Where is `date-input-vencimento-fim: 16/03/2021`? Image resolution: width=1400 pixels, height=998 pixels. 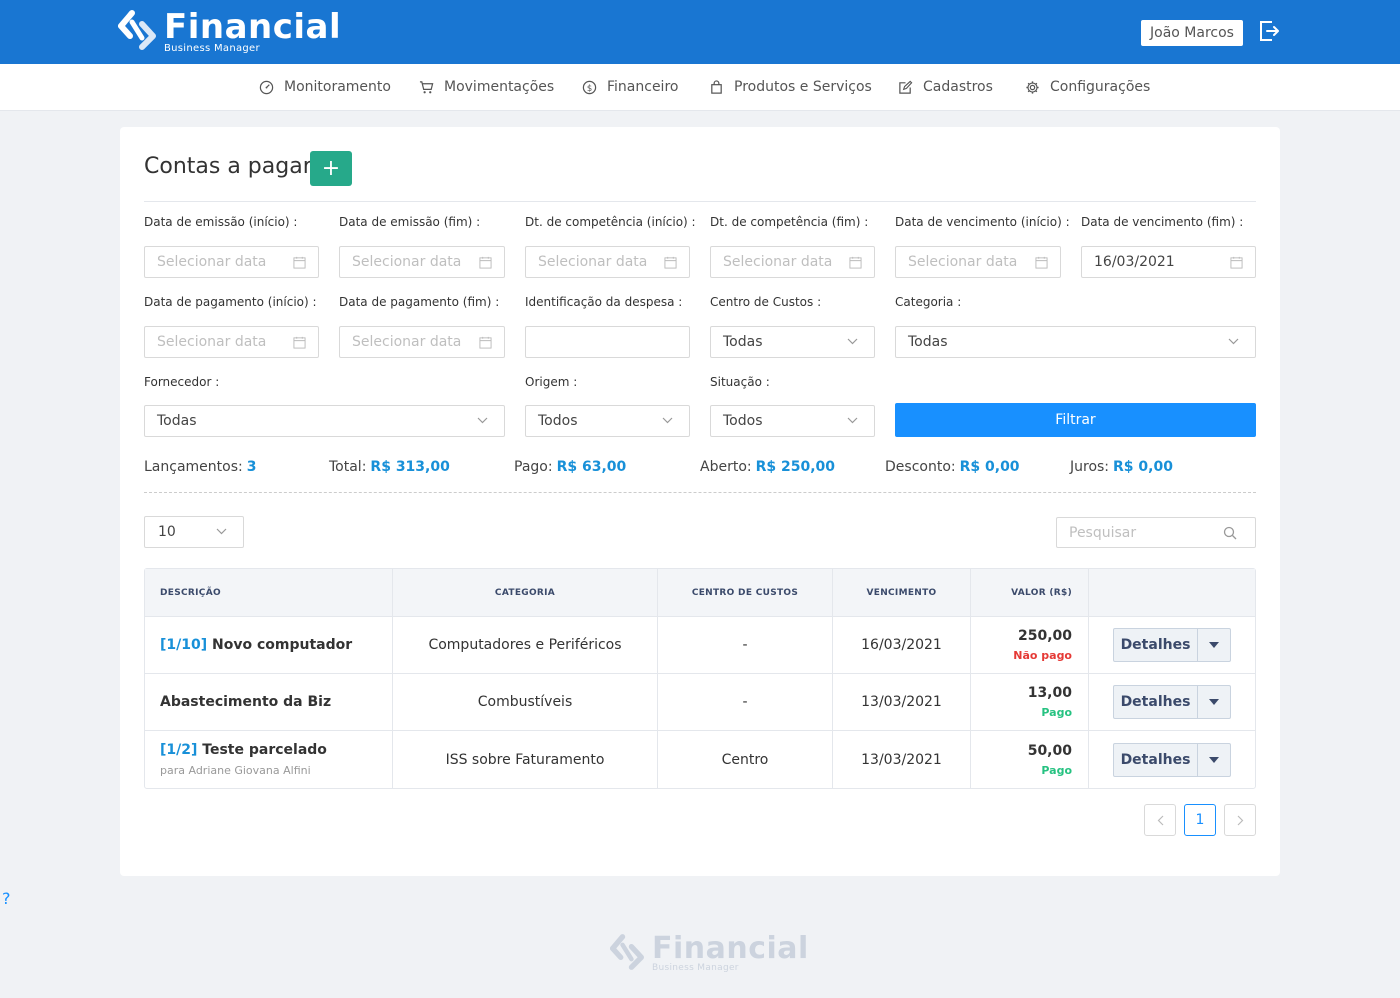 date-input-vencimento-fim: 16/03/2021 is located at coordinates (1168, 262).